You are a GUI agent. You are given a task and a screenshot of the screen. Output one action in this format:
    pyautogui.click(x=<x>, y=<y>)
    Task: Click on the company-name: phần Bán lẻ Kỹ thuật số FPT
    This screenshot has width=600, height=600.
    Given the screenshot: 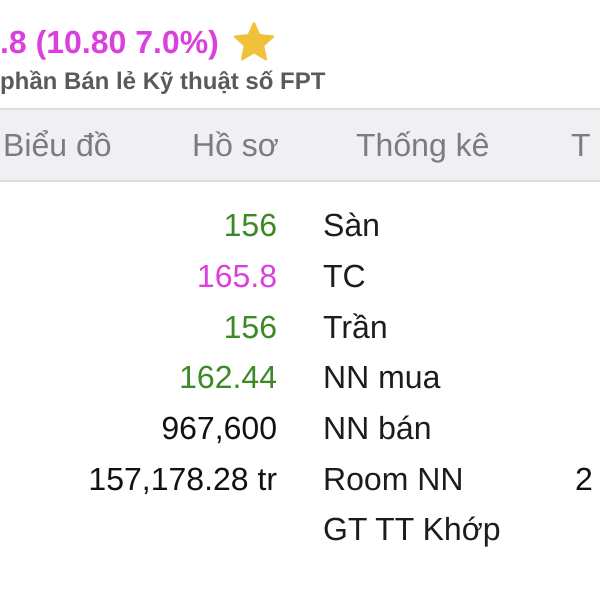 What is the action you would take?
    pyautogui.click(x=163, y=82)
    